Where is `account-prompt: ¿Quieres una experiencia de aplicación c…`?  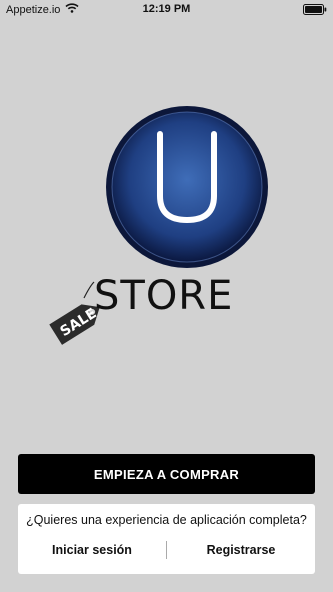
account-prompt: ¿Quieres una experiencia de aplicación c… is located at coordinates (166, 520).